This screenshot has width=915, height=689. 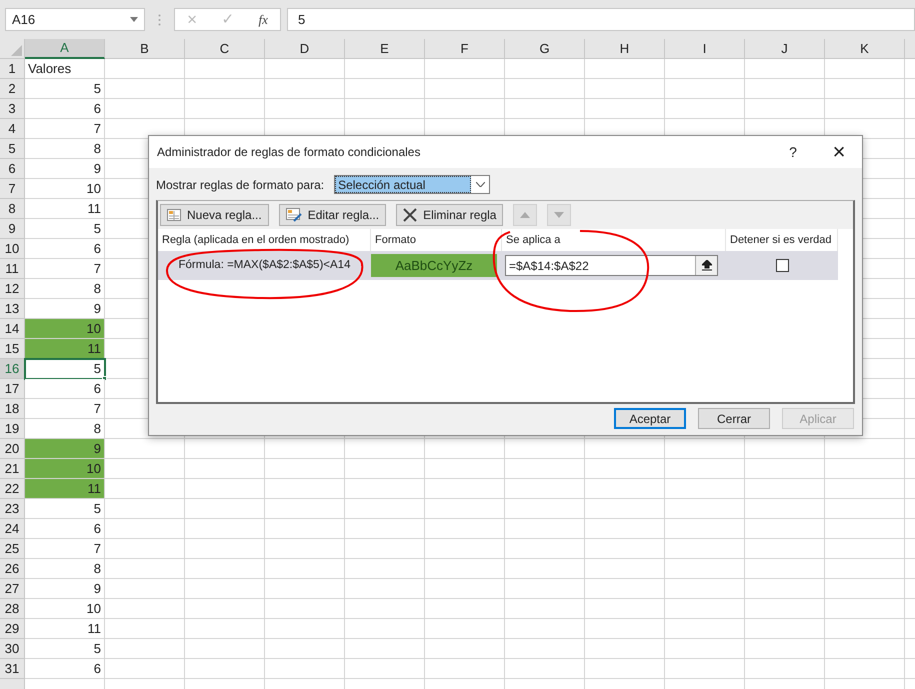 I want to click on help-button: ?, so click(x=793, y=152).